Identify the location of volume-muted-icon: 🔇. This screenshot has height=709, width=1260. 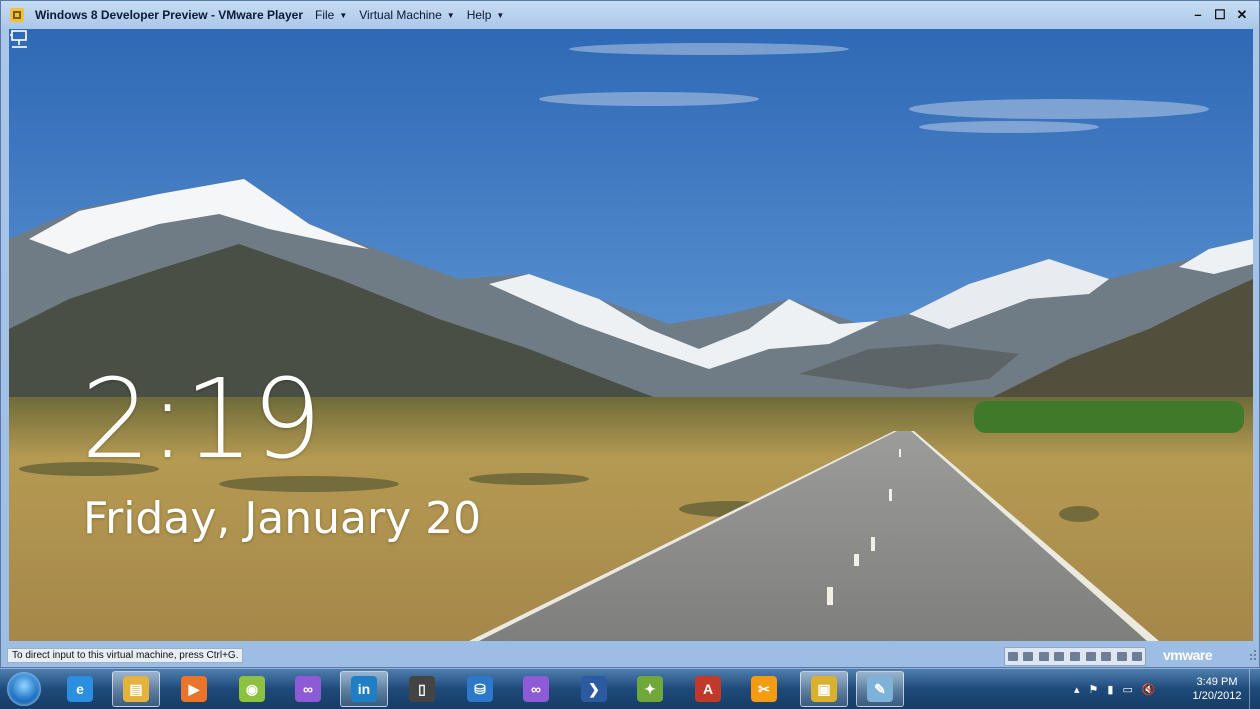
(1149, 689).